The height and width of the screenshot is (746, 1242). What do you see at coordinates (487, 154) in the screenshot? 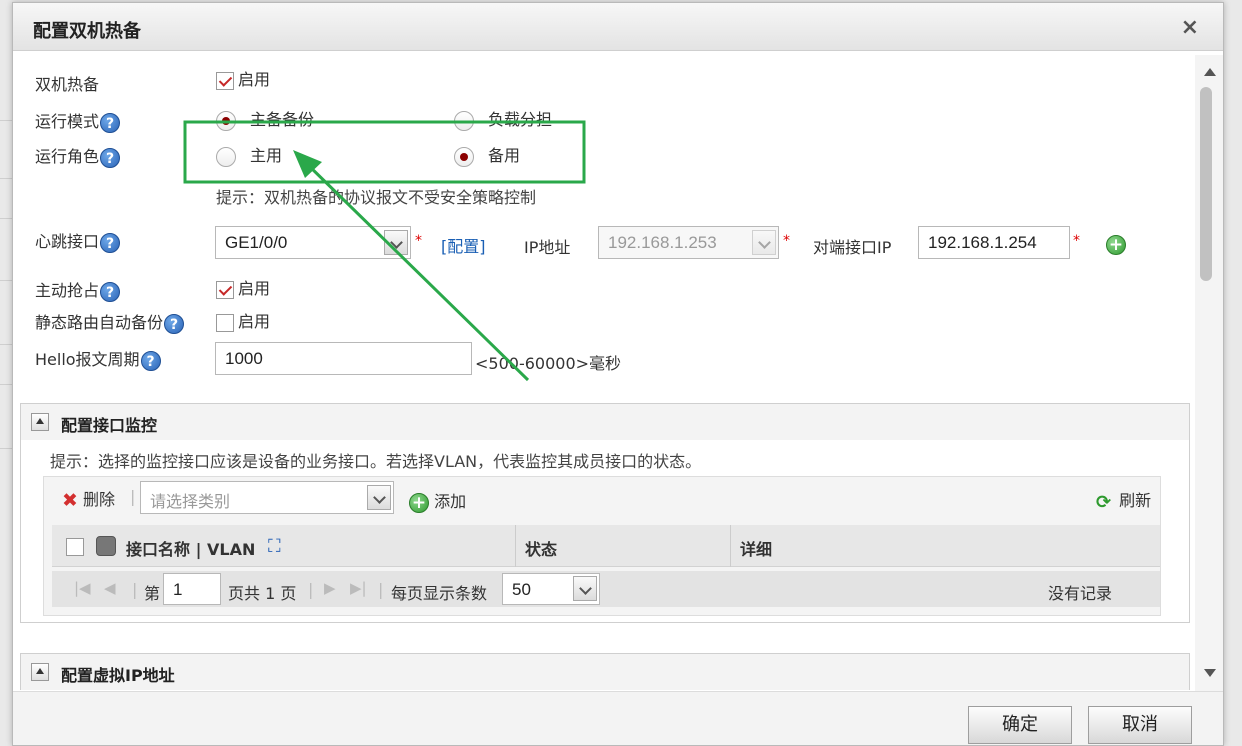
I see `role-standby-option: 备用` at bounding box center [487, 154].